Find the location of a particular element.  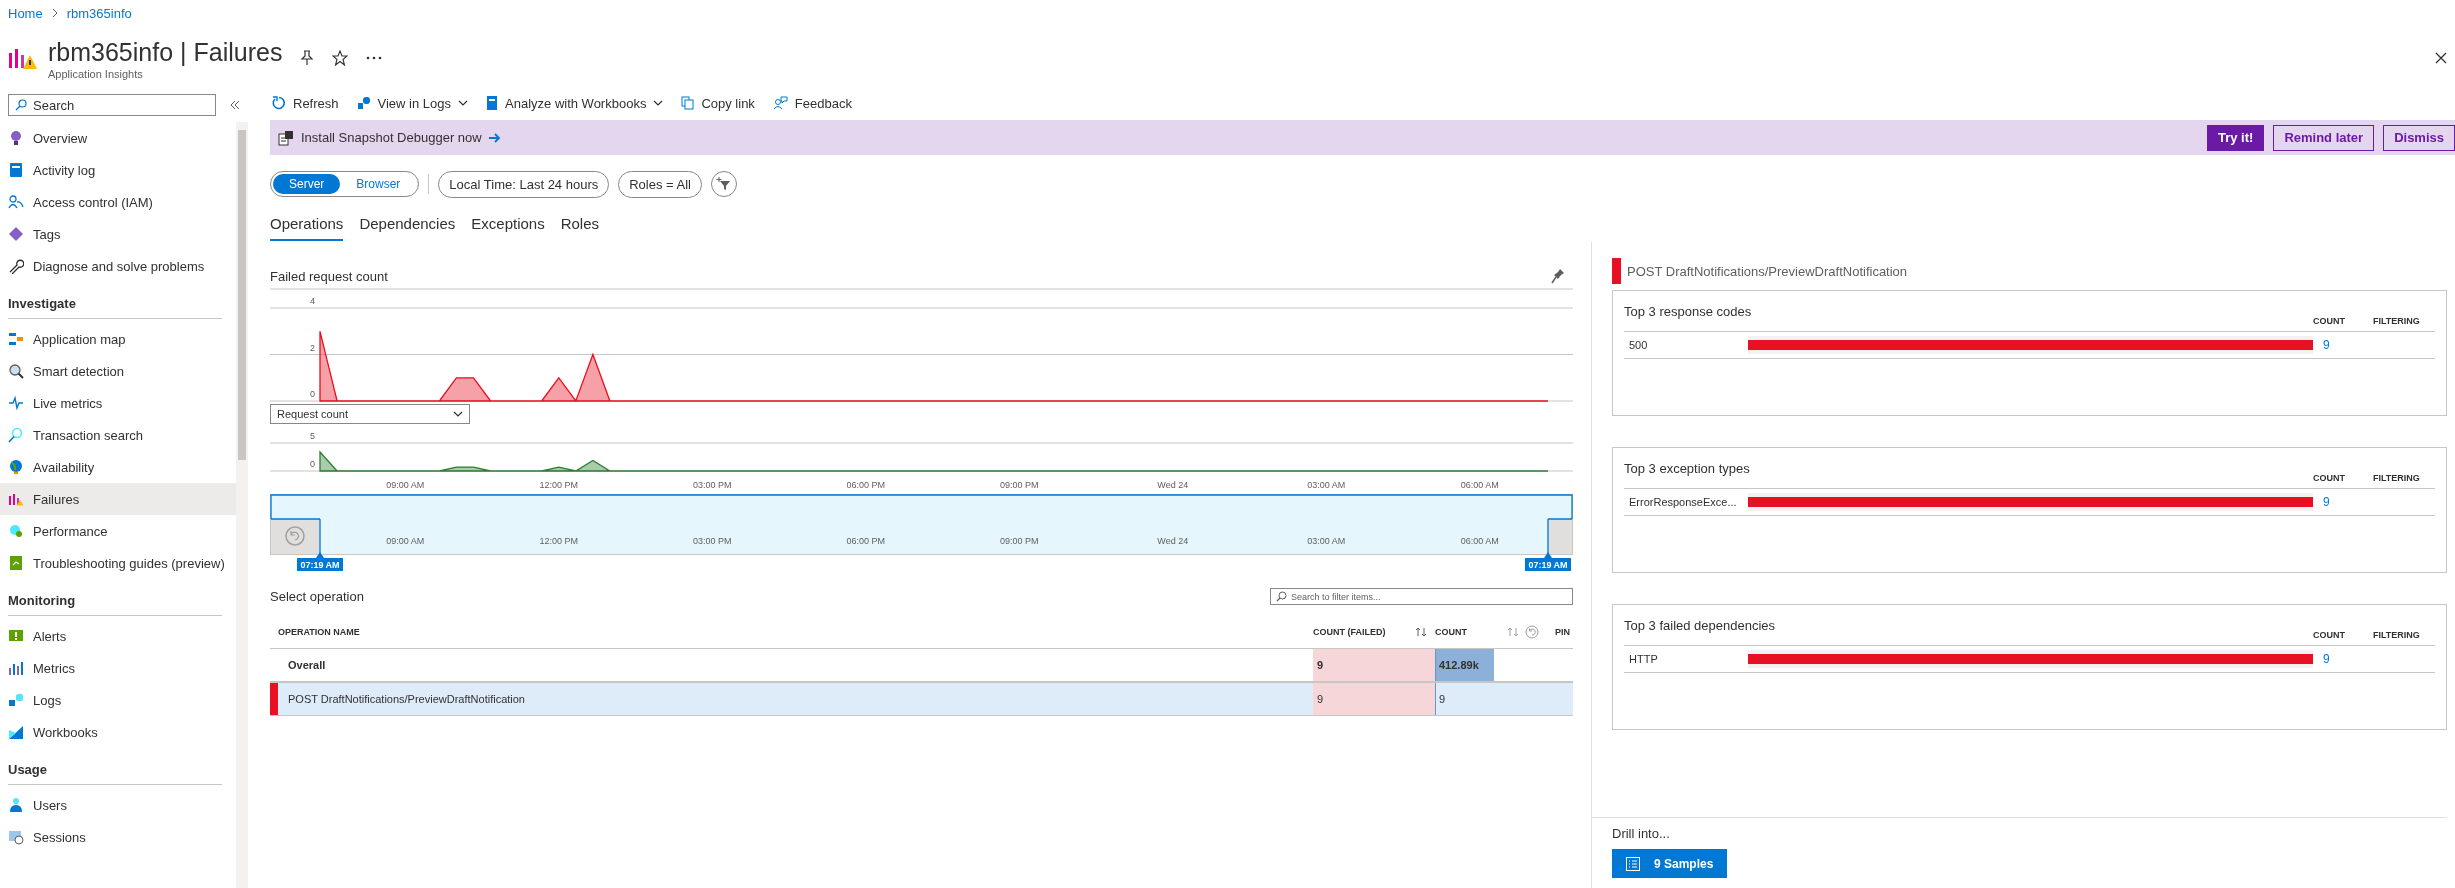

add-filter-button is located at coordinates (724, 184).